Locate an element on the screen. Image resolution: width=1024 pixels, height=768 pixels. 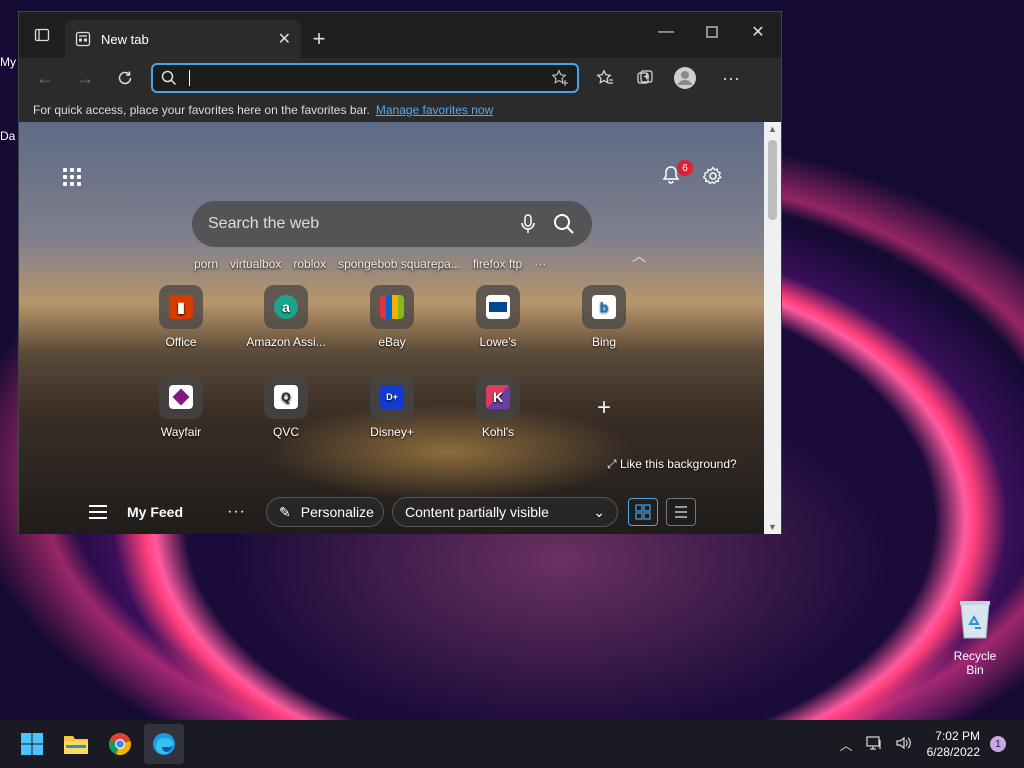
trending-item: porn is located at coordinates (206, 264).